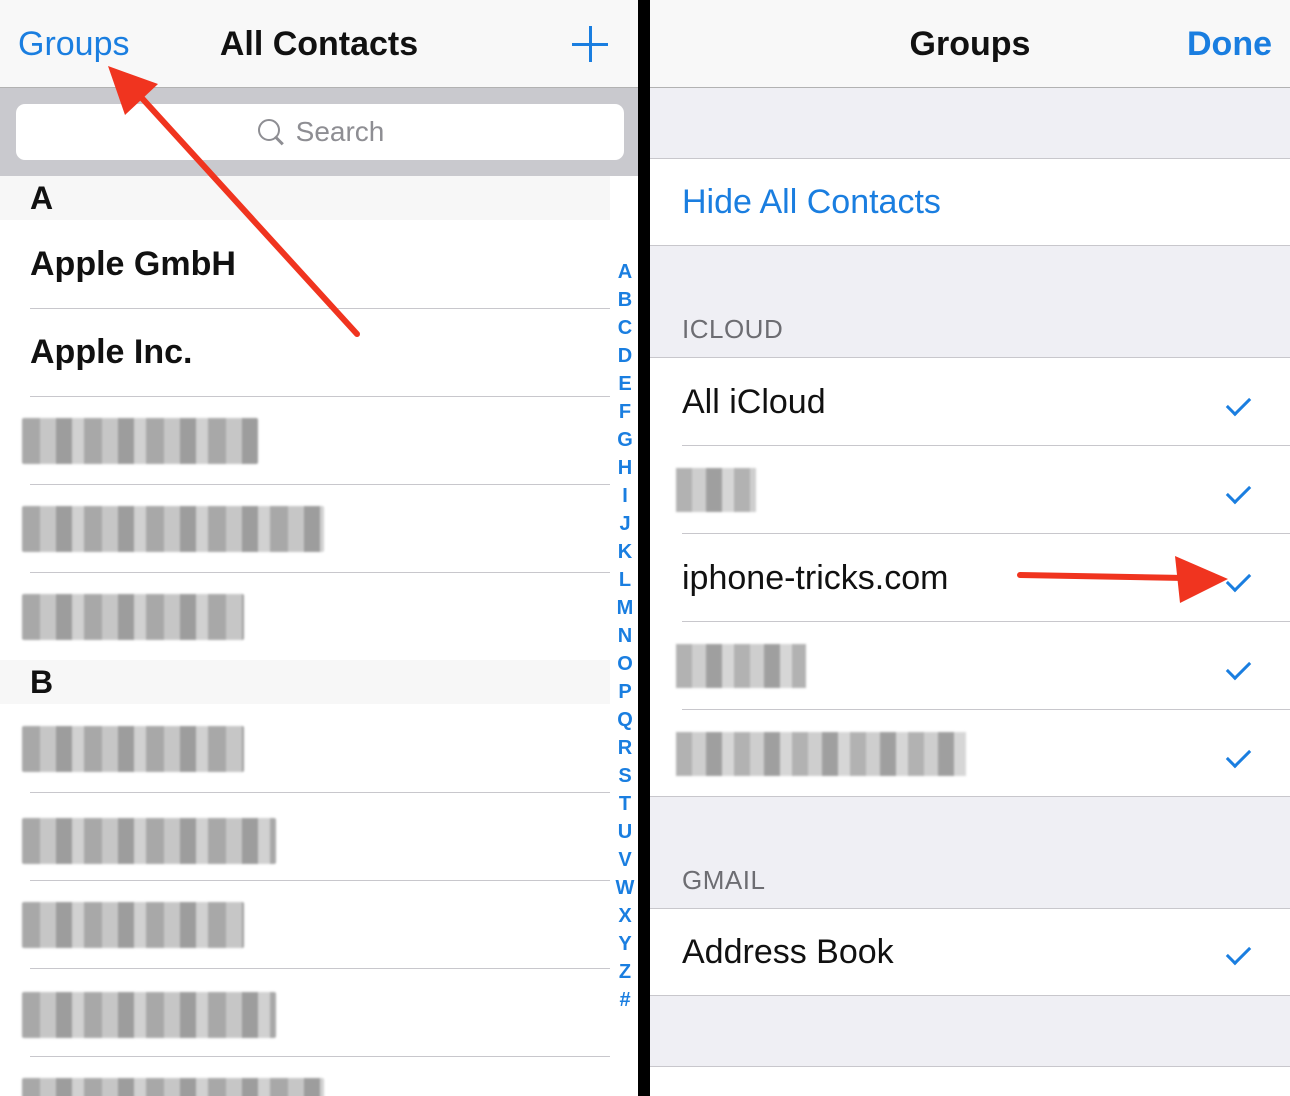  I want to click on section-header-b: B, so click(305, 682).